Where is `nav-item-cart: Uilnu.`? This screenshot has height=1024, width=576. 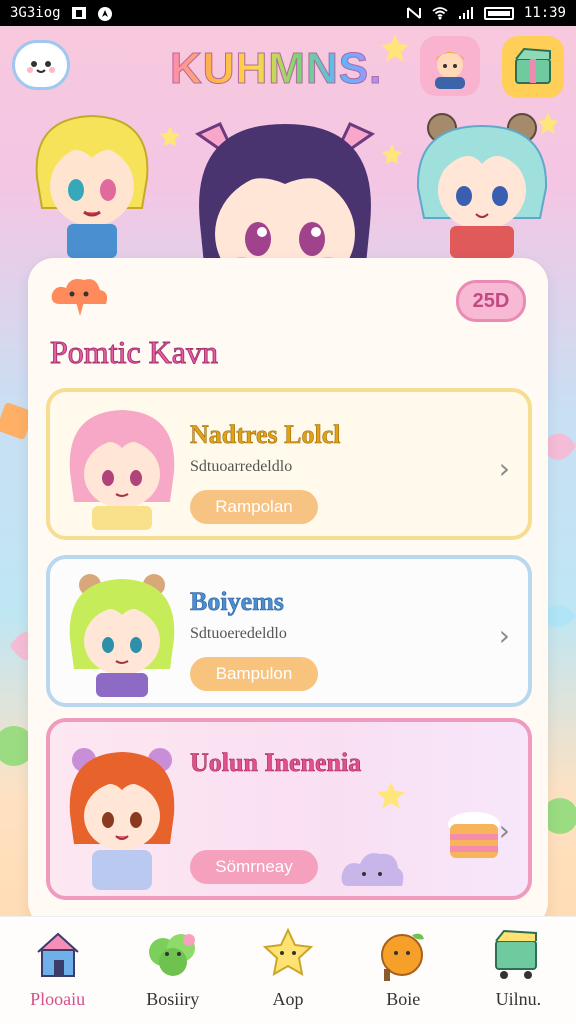
nav-item-cart: Uilnu. is located at coordinates (518, 970).